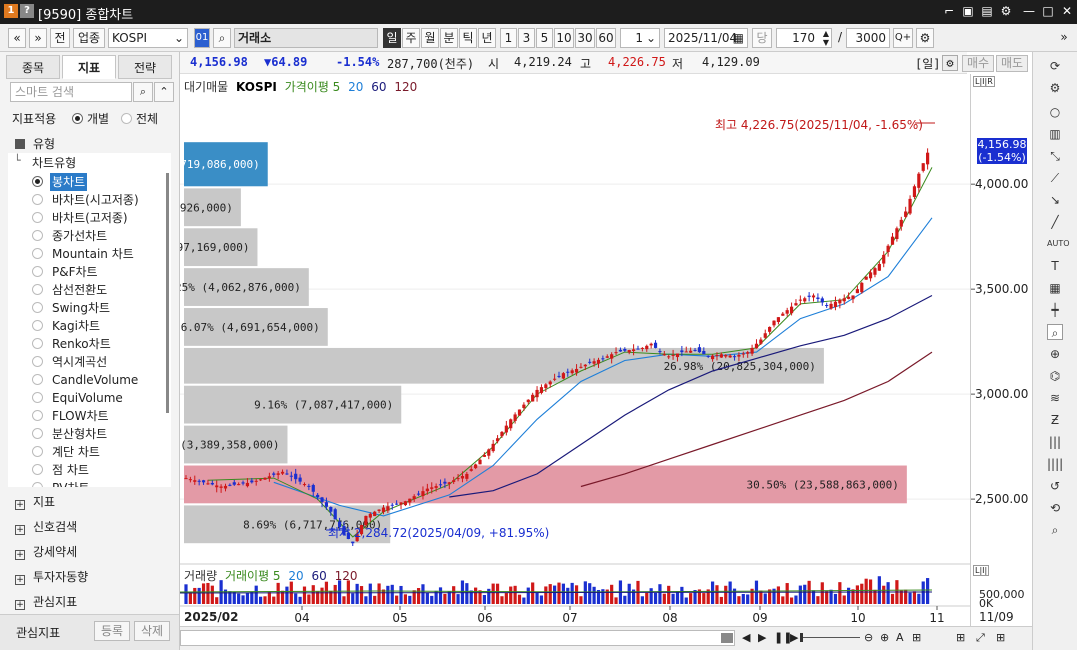 This screenshot has width=1077, height=650. I want to click on layout-icon: ▣, so click(968, 11).